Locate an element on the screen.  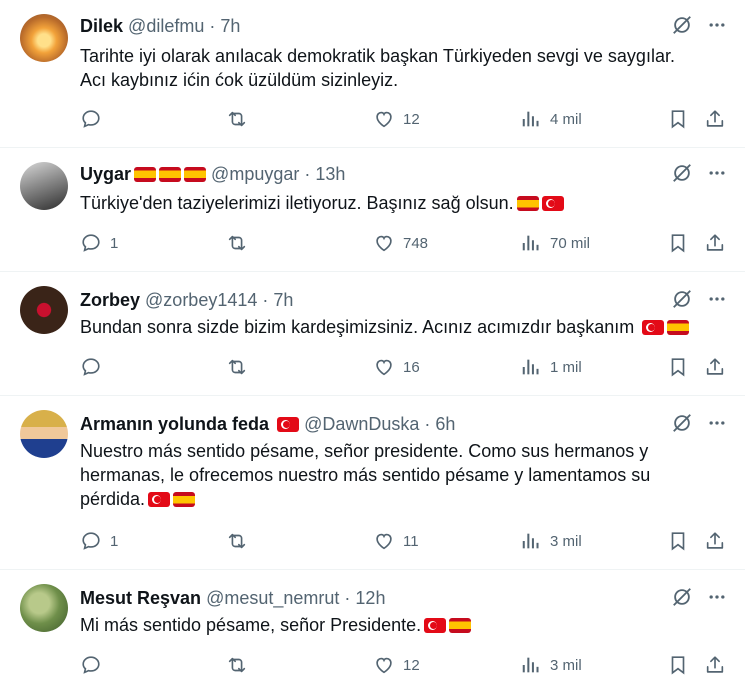
like-button: 16 is located at coordinates (396, 367).